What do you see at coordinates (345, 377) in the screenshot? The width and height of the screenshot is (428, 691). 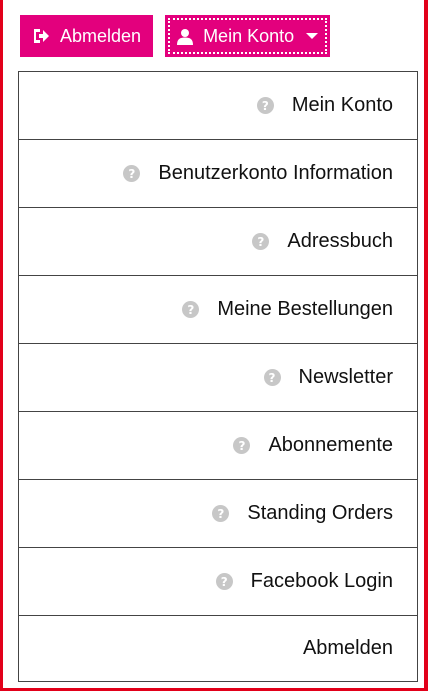 I see `menu-item-label: Newsletter` at bounding box center [345, 377].